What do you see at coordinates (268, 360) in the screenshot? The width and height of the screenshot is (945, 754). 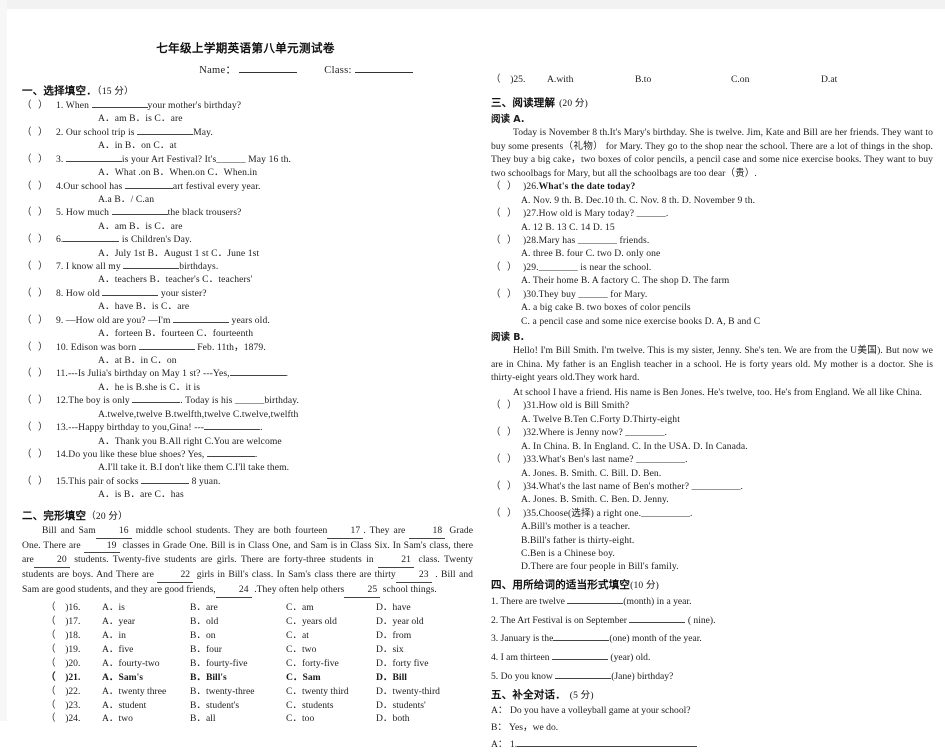 I see `question-options: A．at B．in C．on` at bounding box center [268, 360].